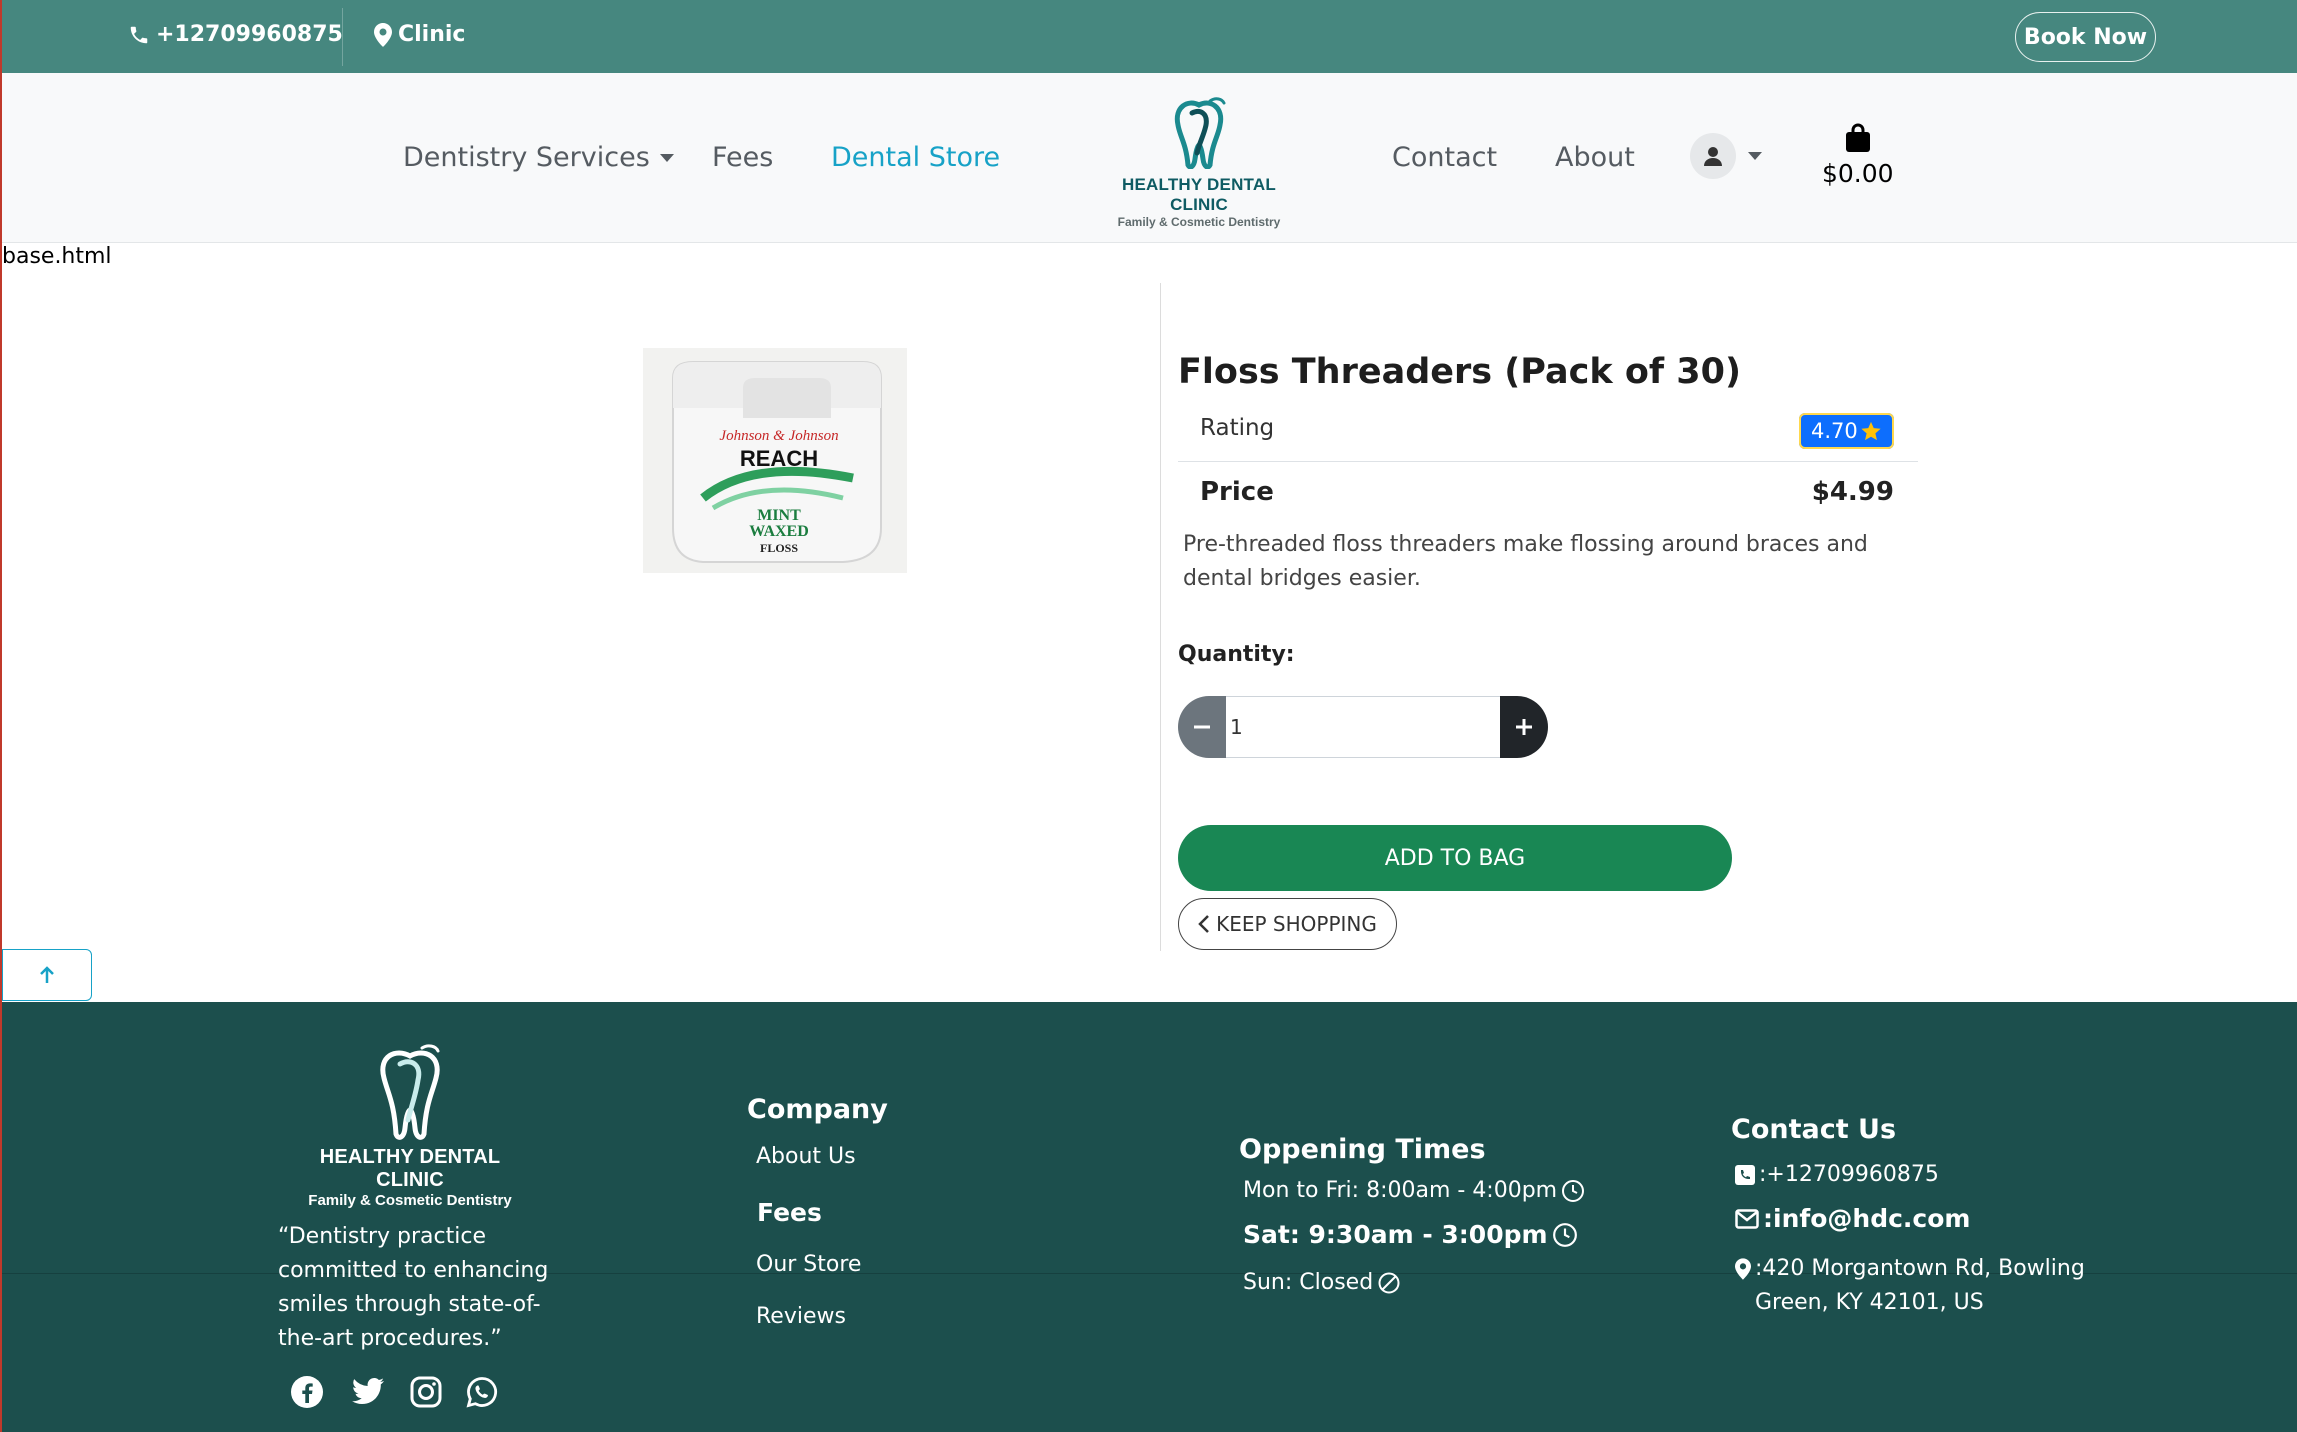 Image resolution: width=2297 pixels, height=1432 pixels. What do you see at coordinates (1444, 157) in the screenshot?
I see `nav-contact: Contact` at bounding box center [1444, 157].